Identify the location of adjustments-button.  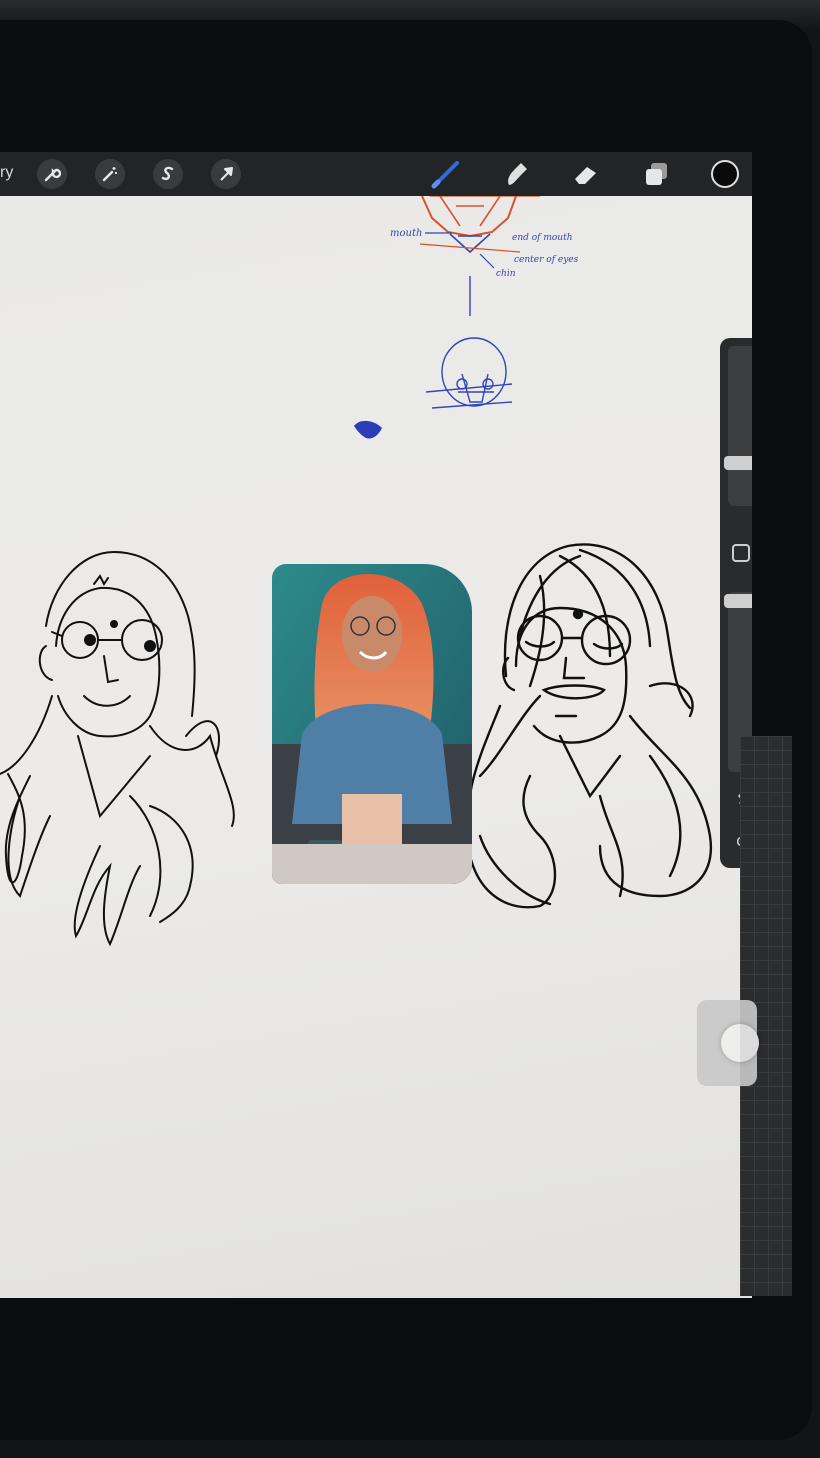
(110, 174).